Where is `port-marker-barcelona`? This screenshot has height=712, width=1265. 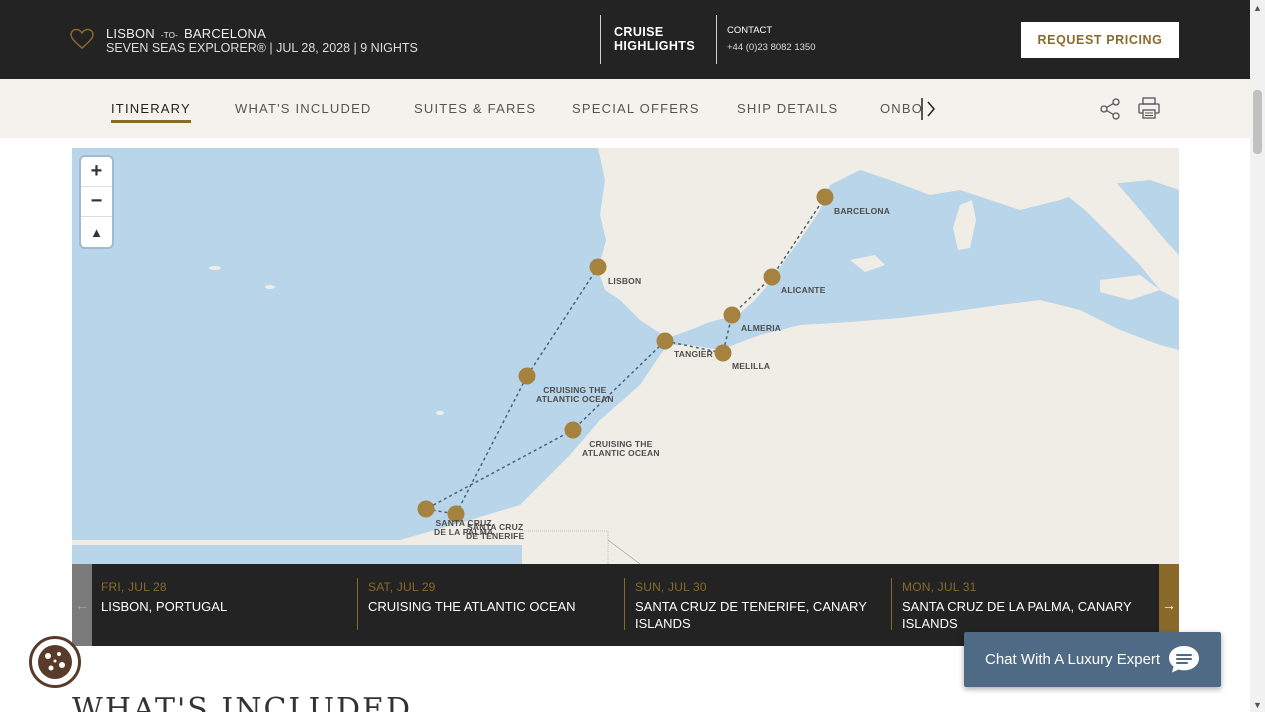
port-marker-barcelona is located at coordinates (825, 197).